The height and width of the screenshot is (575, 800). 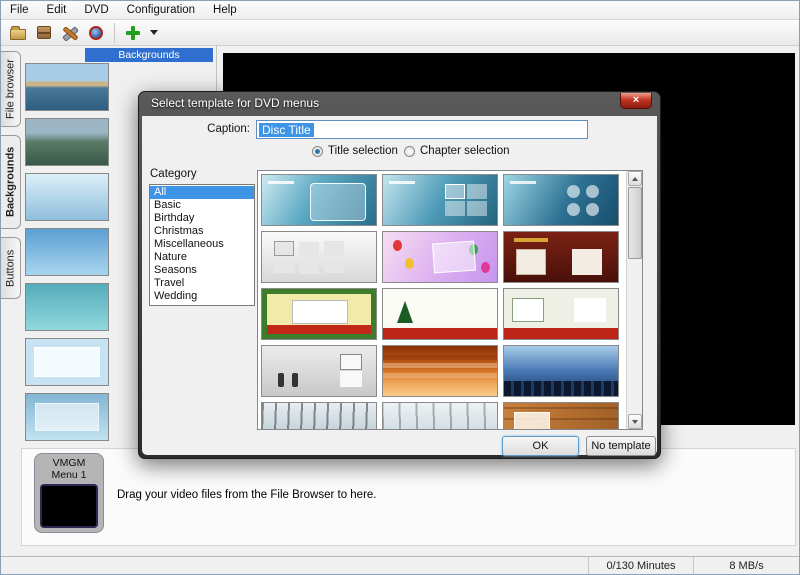 I want to click on status-message-area, so click(x=294, y=565).